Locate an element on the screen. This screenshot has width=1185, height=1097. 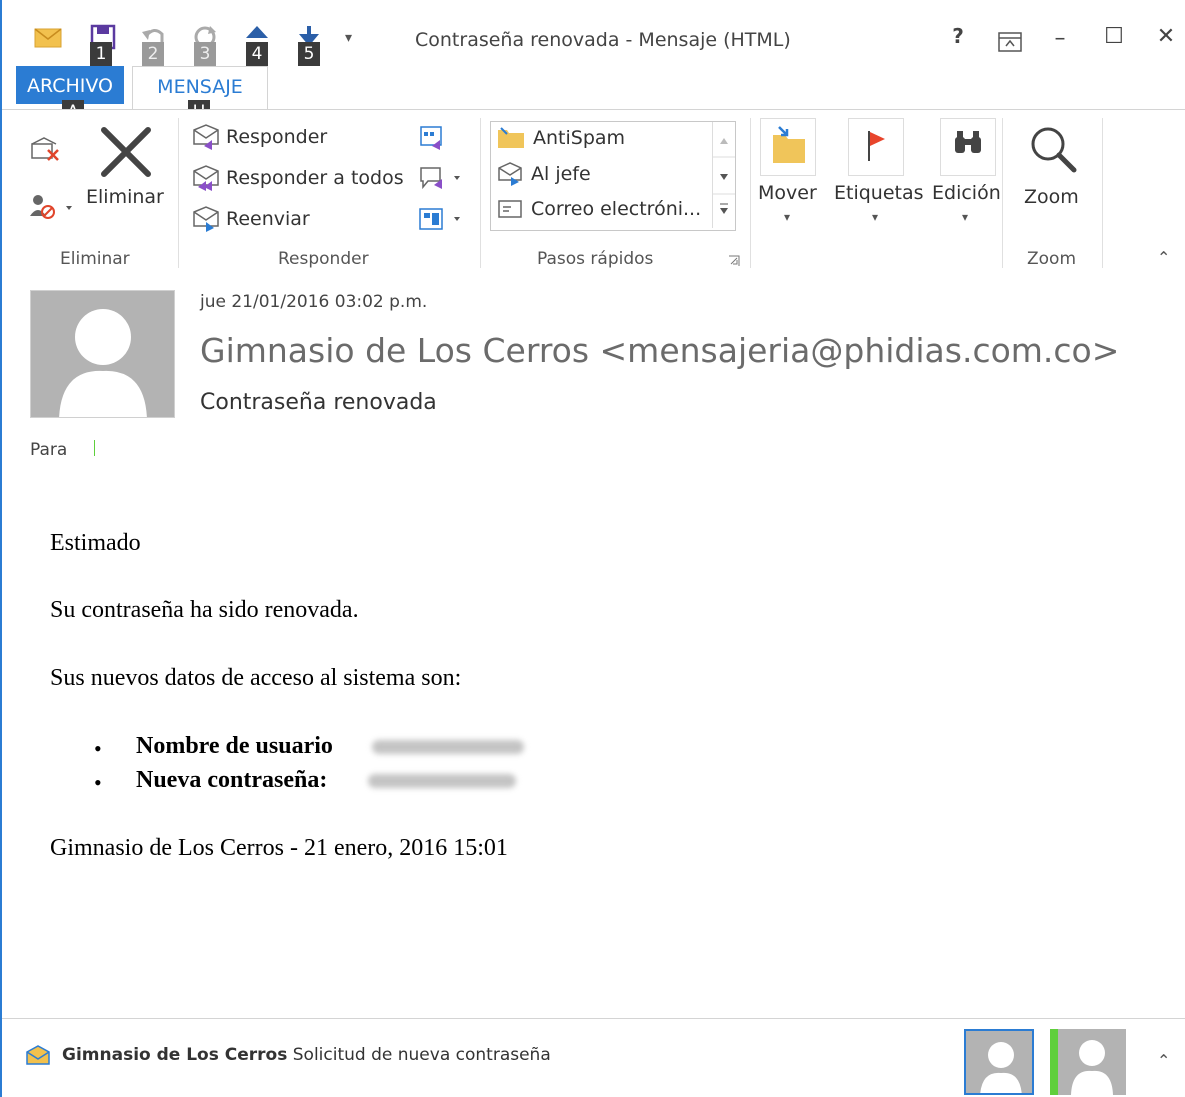
people-pane-subject: Solicitud de nueva contraseña is located at coordinates (421, 1055).